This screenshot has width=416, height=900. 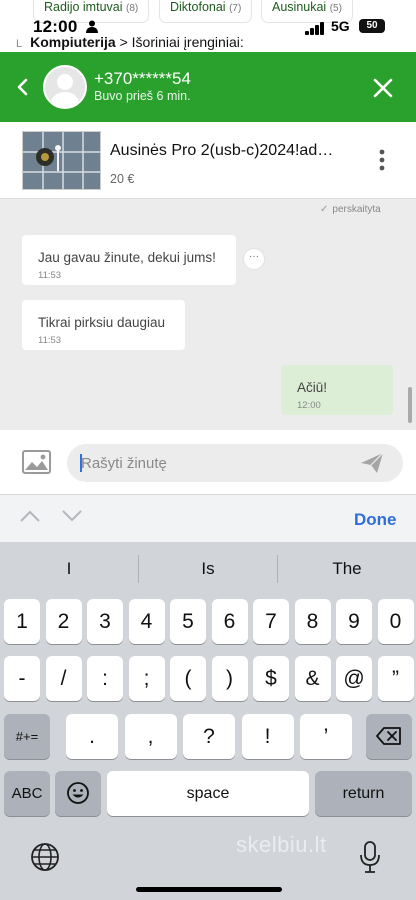 I want to click on last-seen: Buvo prieš 6 min., so click(x=142, y=96).